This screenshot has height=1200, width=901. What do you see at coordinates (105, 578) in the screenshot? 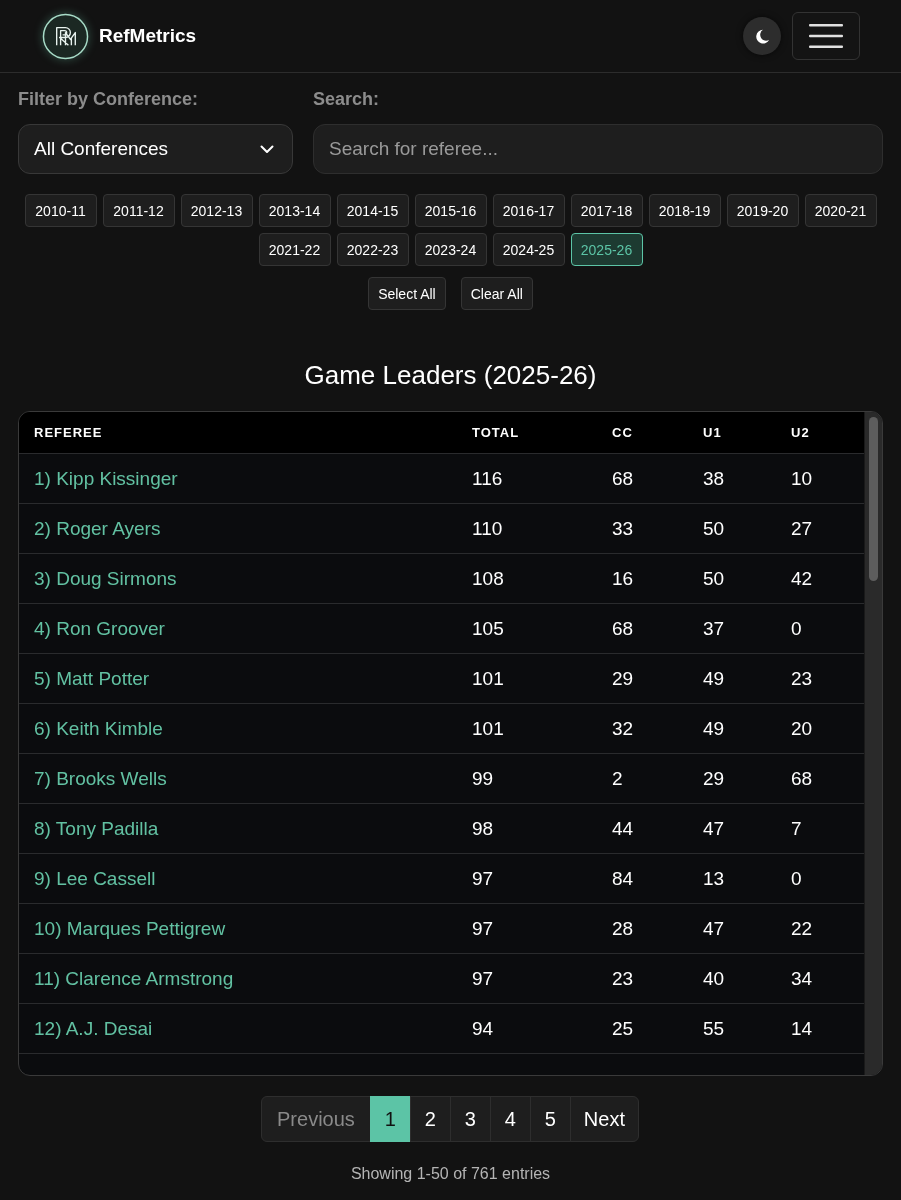
I see `referee-link: 3) Doug Sirmons` at bounding box center [105, 578].